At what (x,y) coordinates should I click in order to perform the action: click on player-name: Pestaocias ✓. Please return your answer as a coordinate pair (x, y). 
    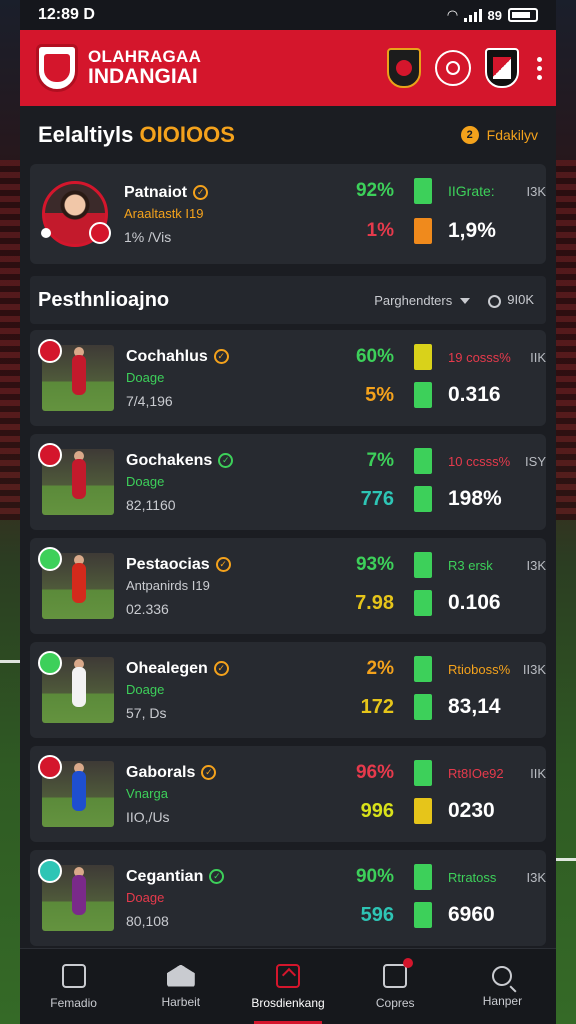
    Looking at the image, I should click on (196, 565).